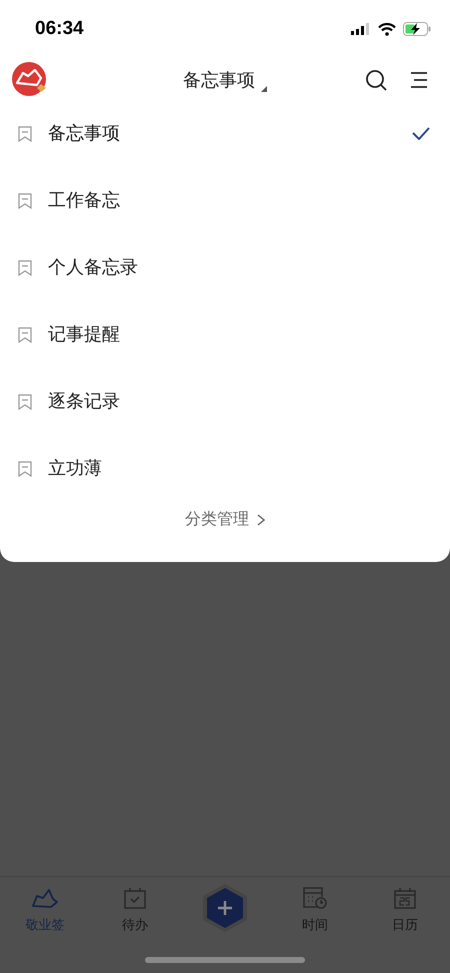 Image resolution: width=450 pixels, height=973 pixels. What do you see at coordinates (361, 29) in the screenshot?
I see `signal-icon` at bounding box center [361, 29].